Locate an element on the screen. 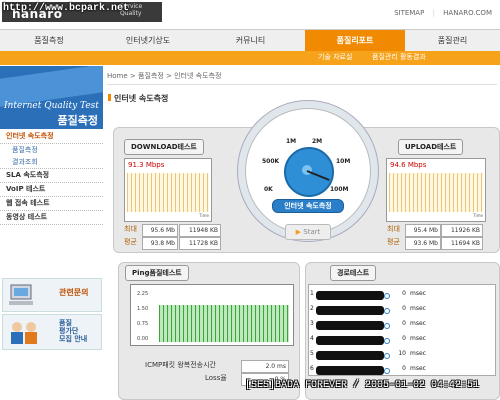 This screenshot has width=500, height=400. upload-speed-unit: Mbps is located at coordinates (417, 165).